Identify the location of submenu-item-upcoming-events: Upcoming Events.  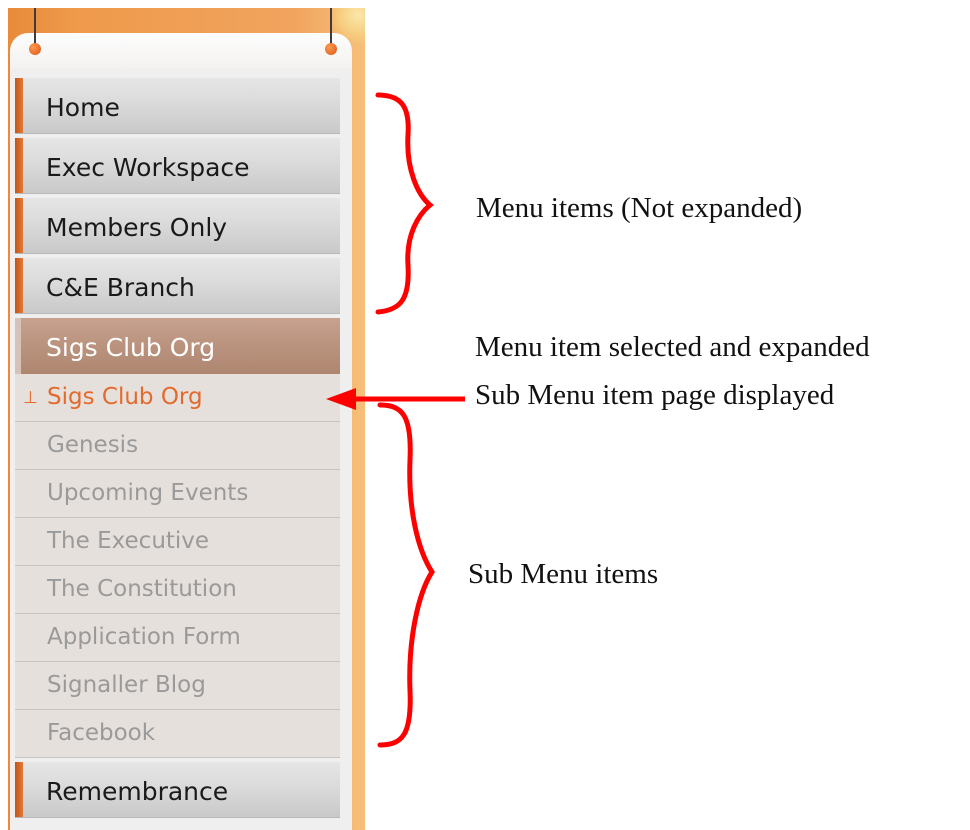
(177, 494).